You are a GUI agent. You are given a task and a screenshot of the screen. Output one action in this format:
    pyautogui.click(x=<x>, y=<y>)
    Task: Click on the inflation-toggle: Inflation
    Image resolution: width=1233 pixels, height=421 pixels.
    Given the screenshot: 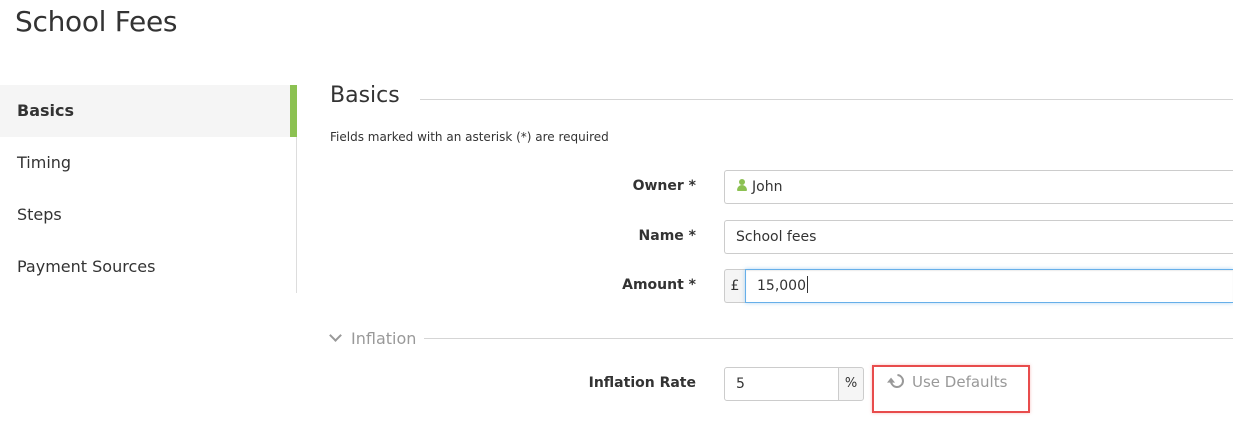 What is the action you would take?
    pyautogui.click(x=373, y=338)
    